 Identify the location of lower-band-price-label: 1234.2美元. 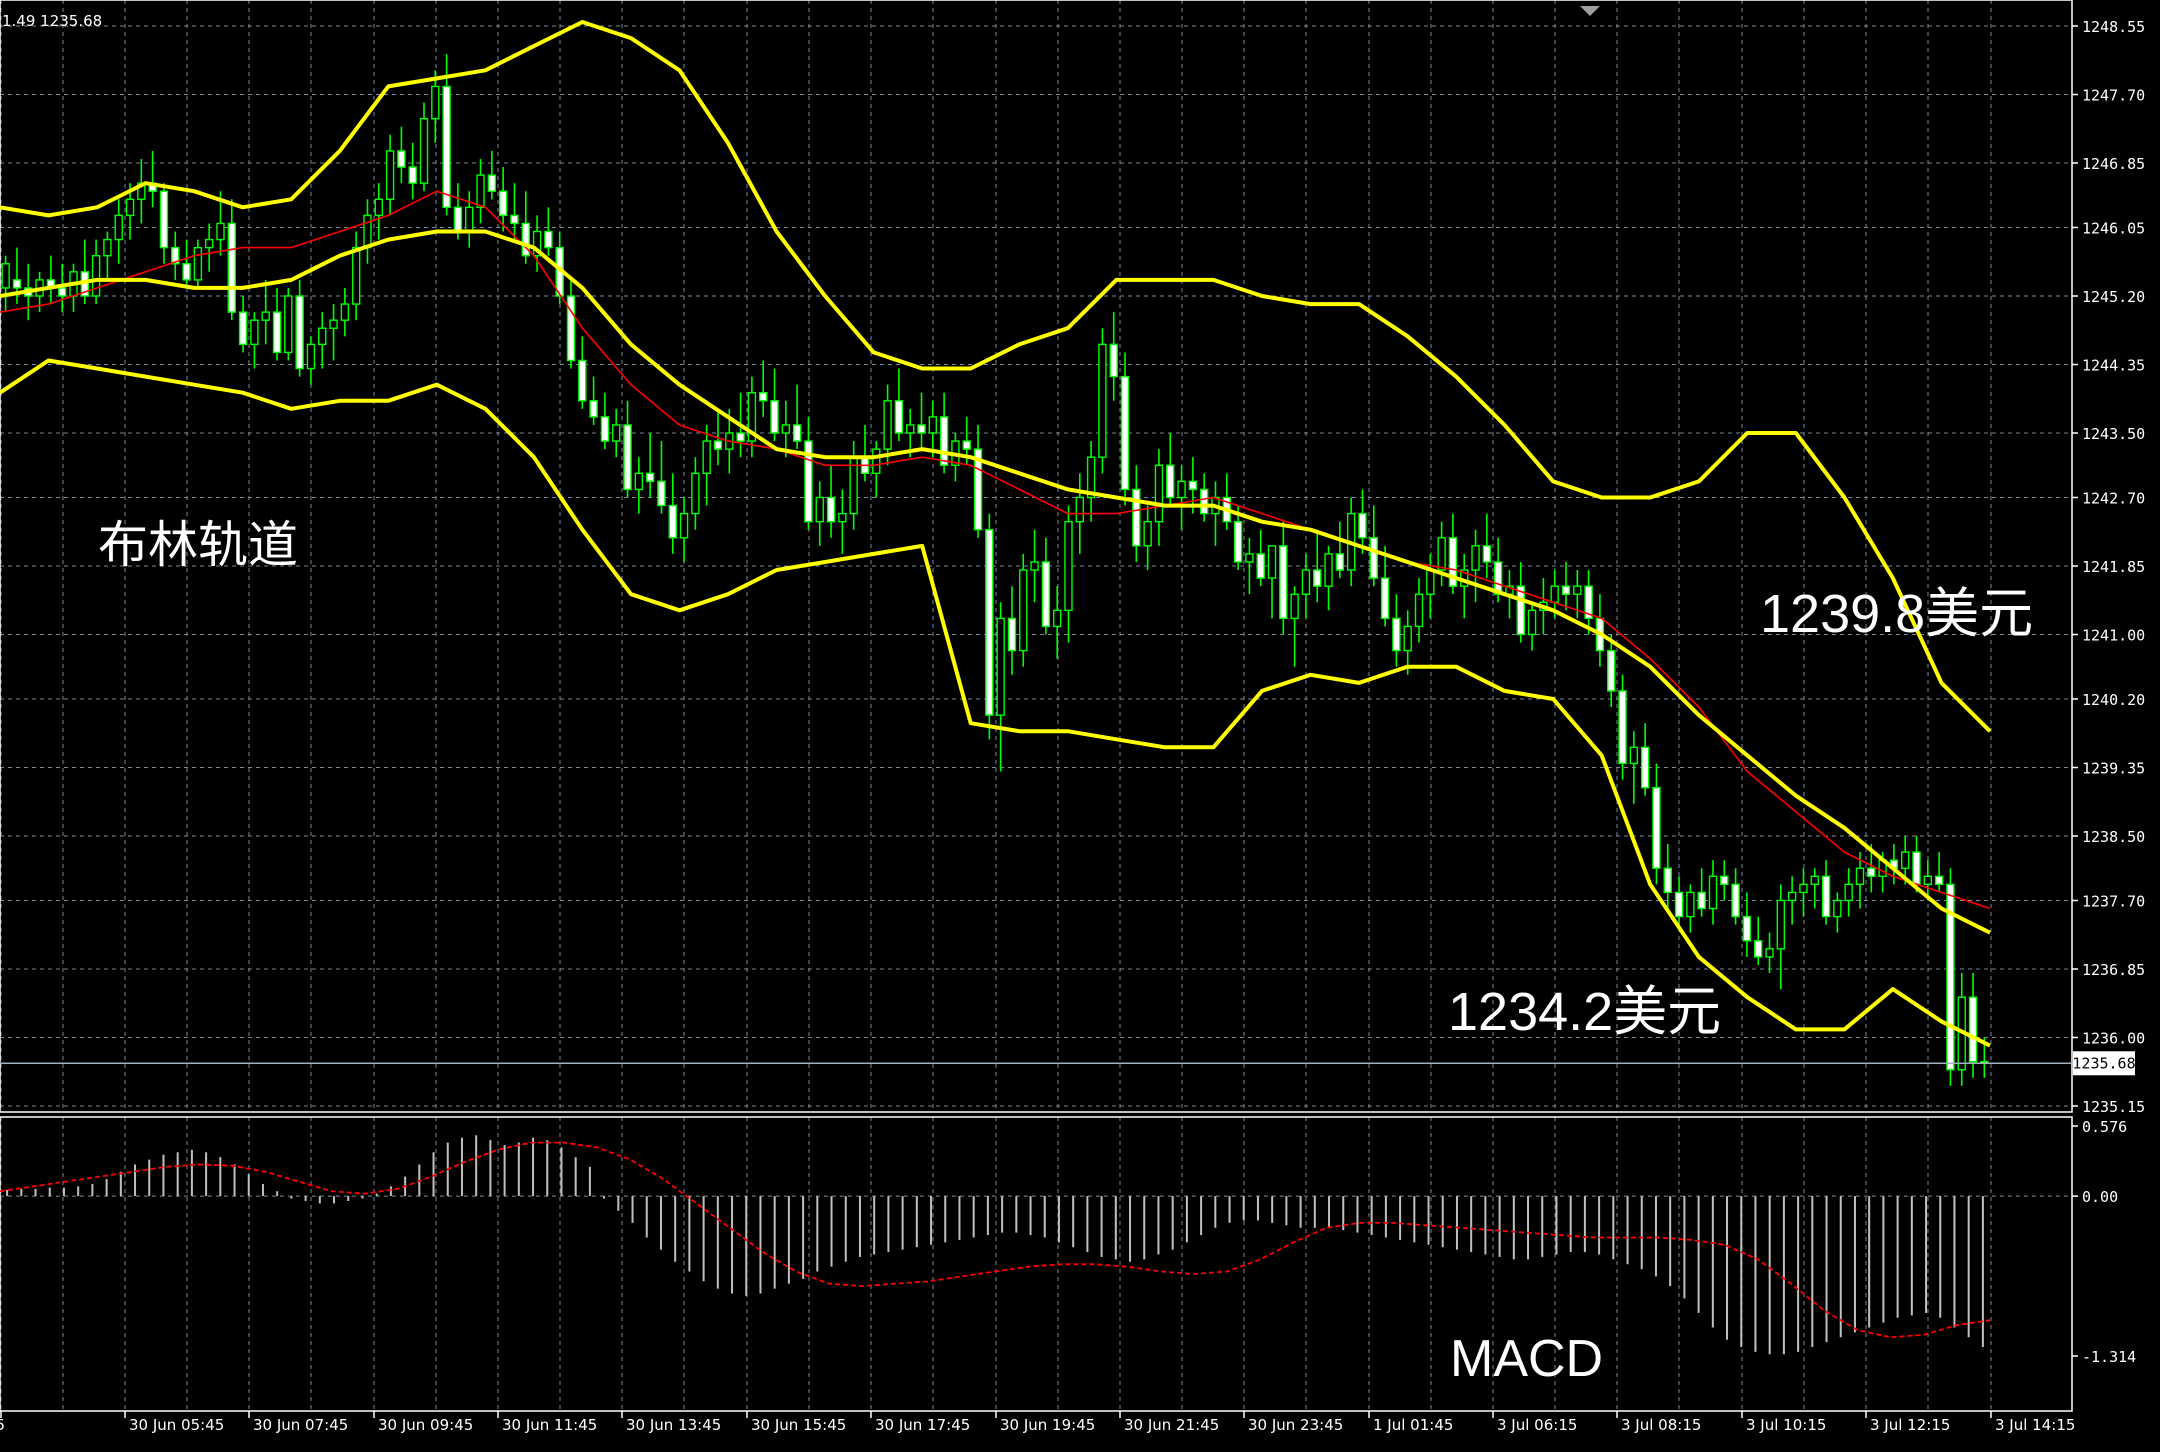
(1584, 1012).